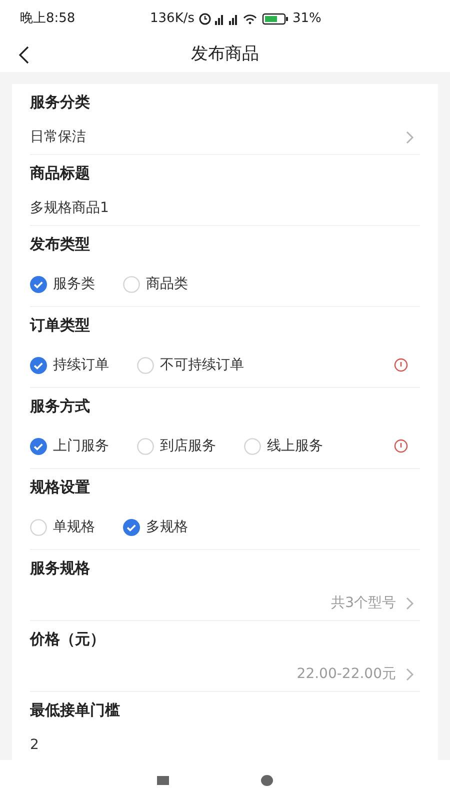  What do you see at coordinates (225, 744) in the screenshot?
I see `input-field: 2` at bounding box center [225, 744].